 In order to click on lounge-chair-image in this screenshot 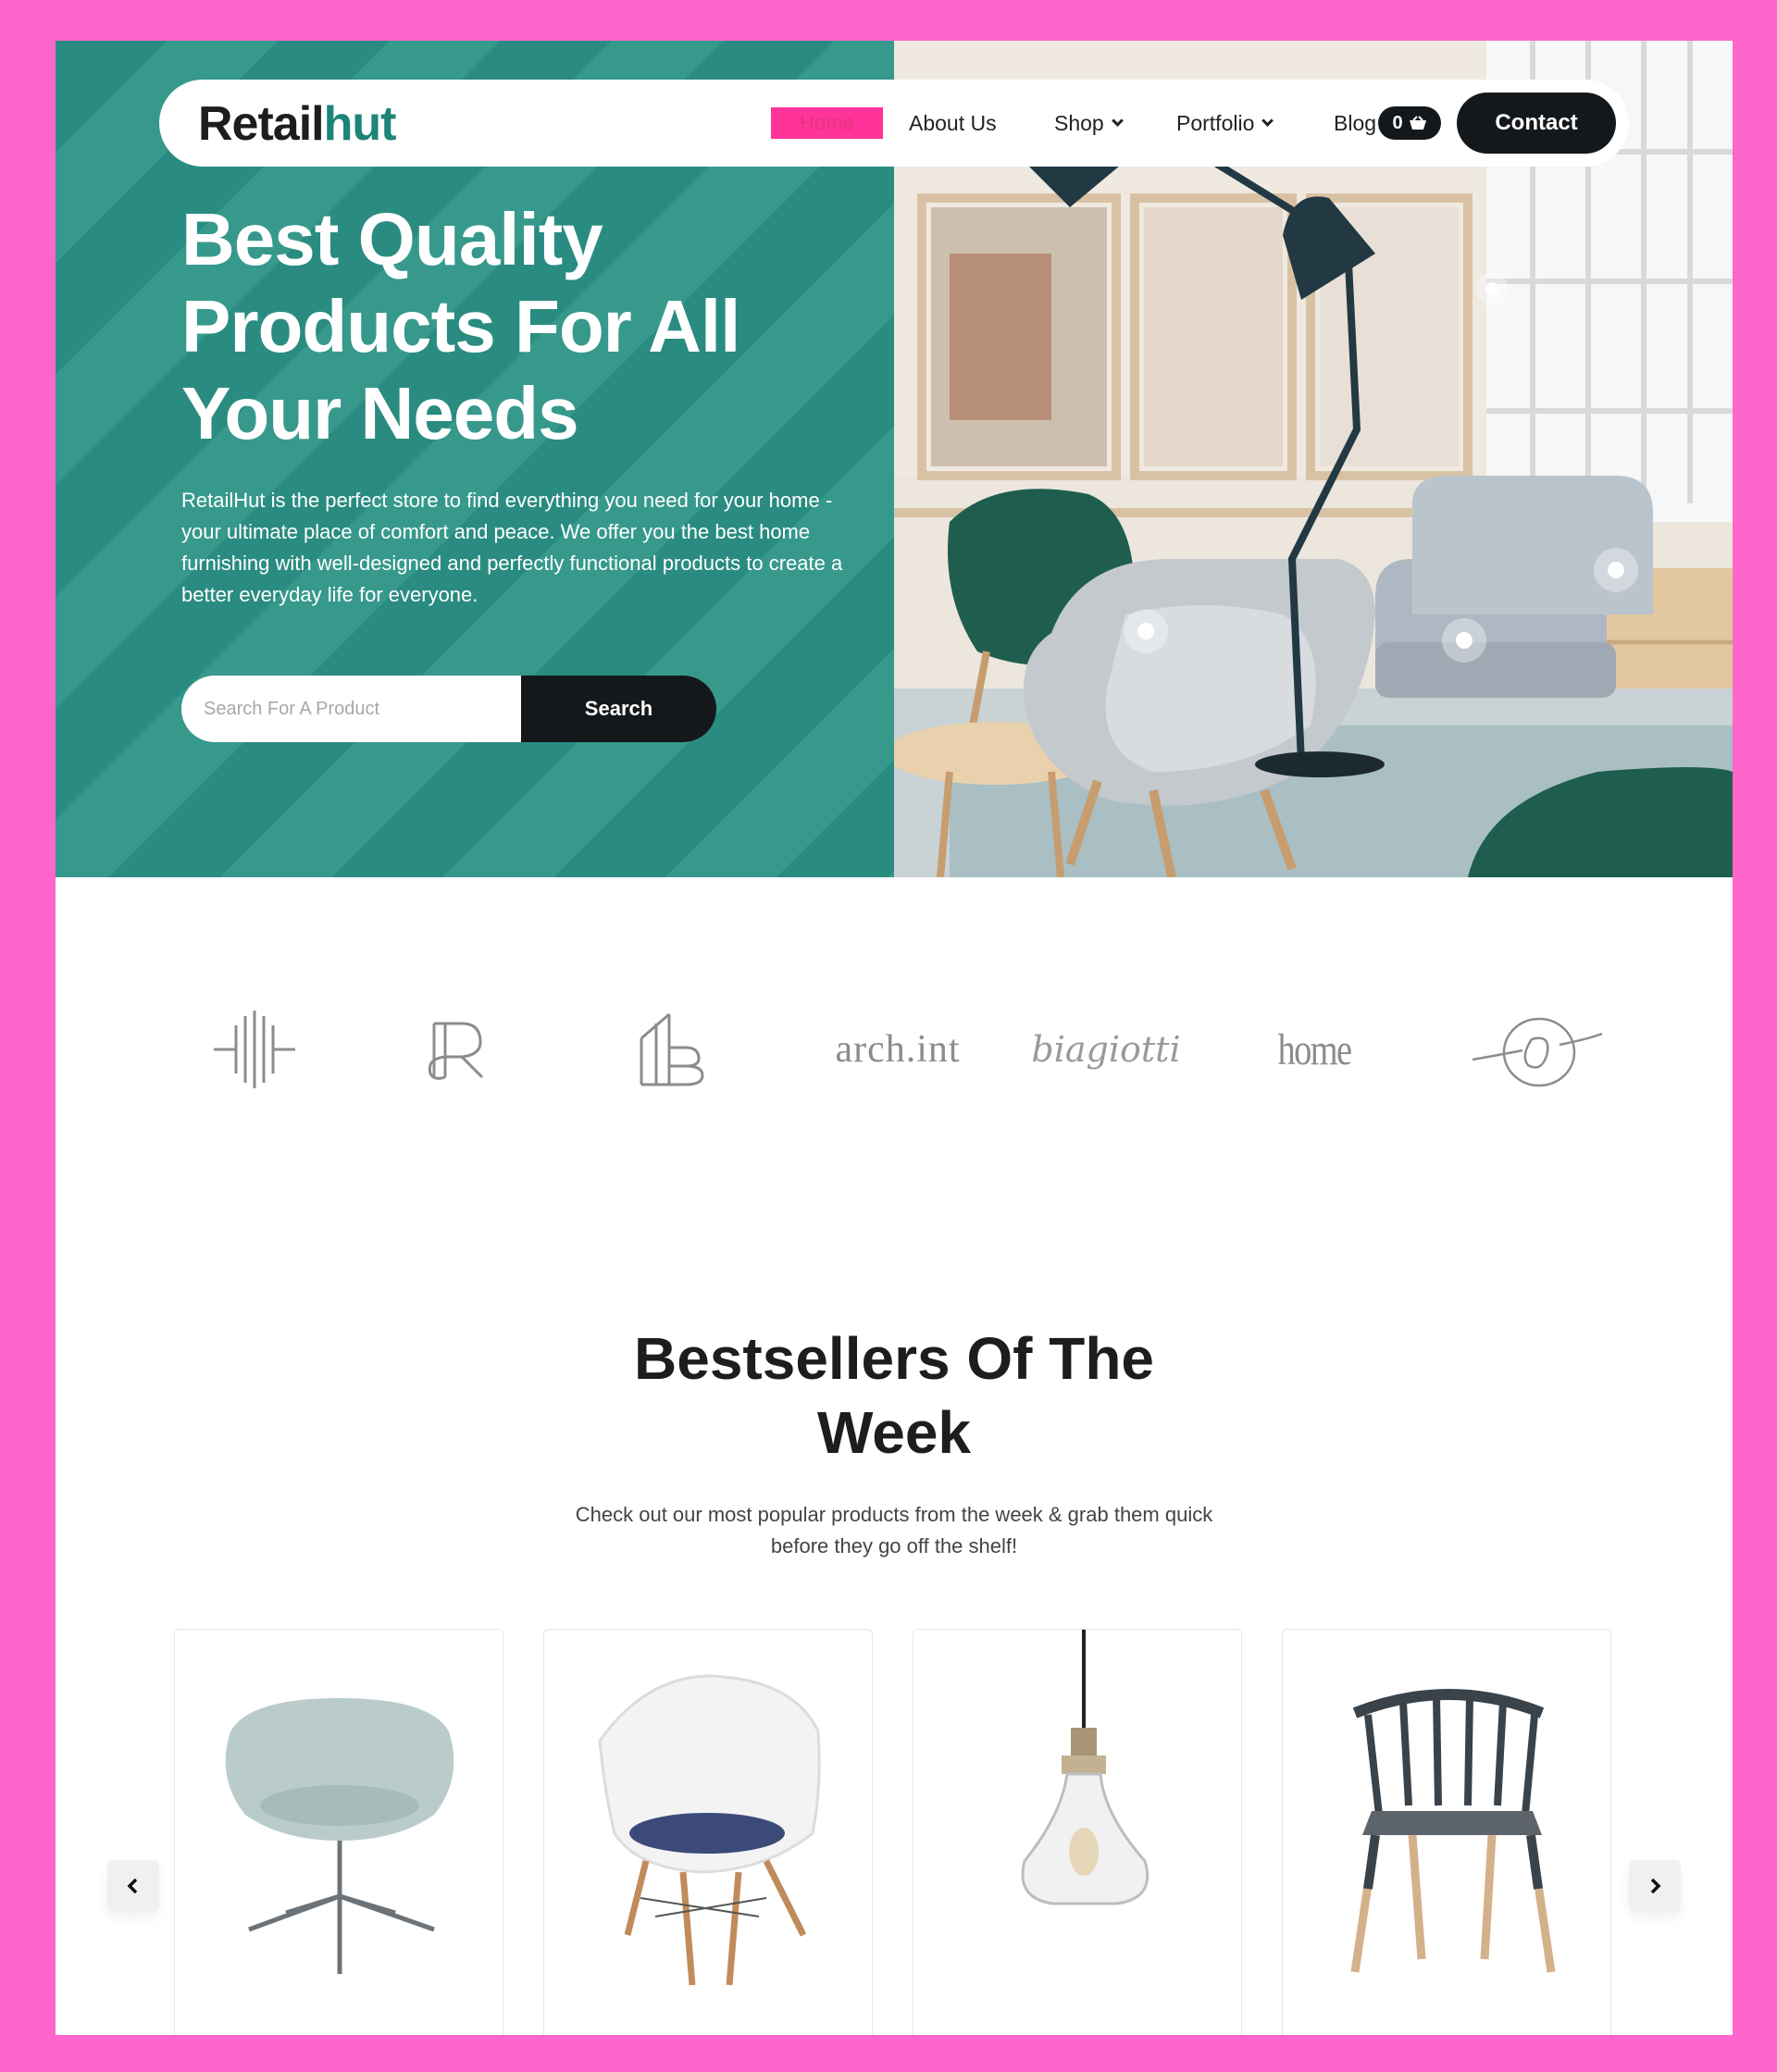, I will do `click(339, 1836)`.